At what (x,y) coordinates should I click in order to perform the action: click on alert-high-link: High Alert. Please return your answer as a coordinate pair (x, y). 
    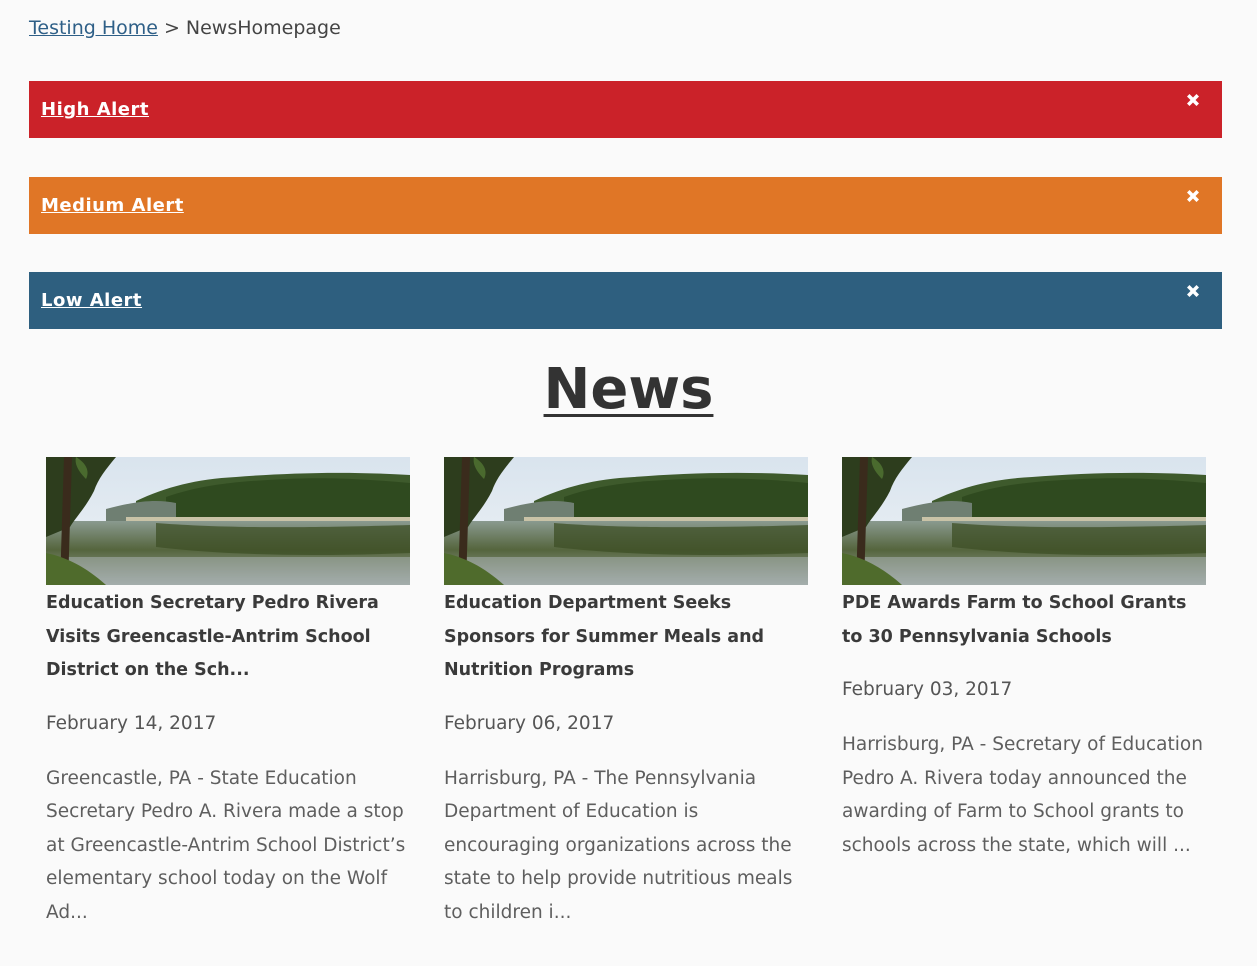
    Looking at the image, I should click on (95, 109).